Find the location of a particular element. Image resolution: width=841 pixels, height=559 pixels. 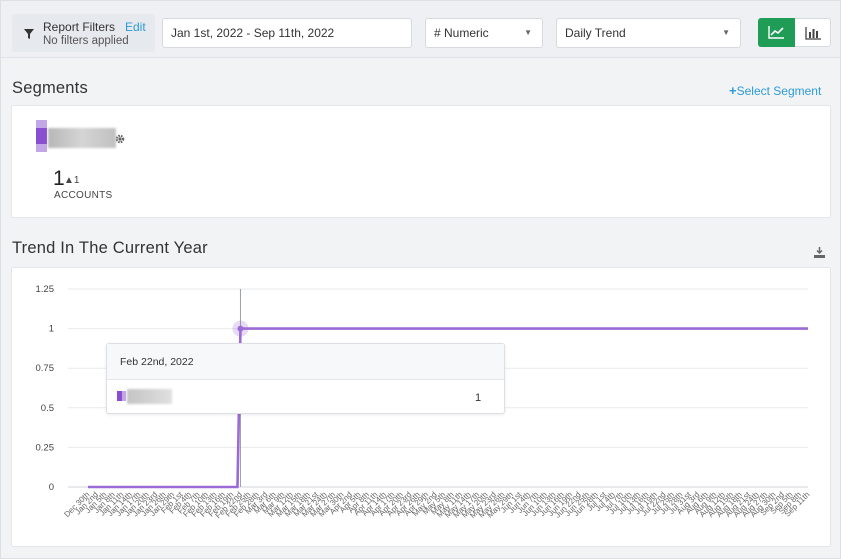

filters-status: No filters applied is located at coordinates (86, 41).